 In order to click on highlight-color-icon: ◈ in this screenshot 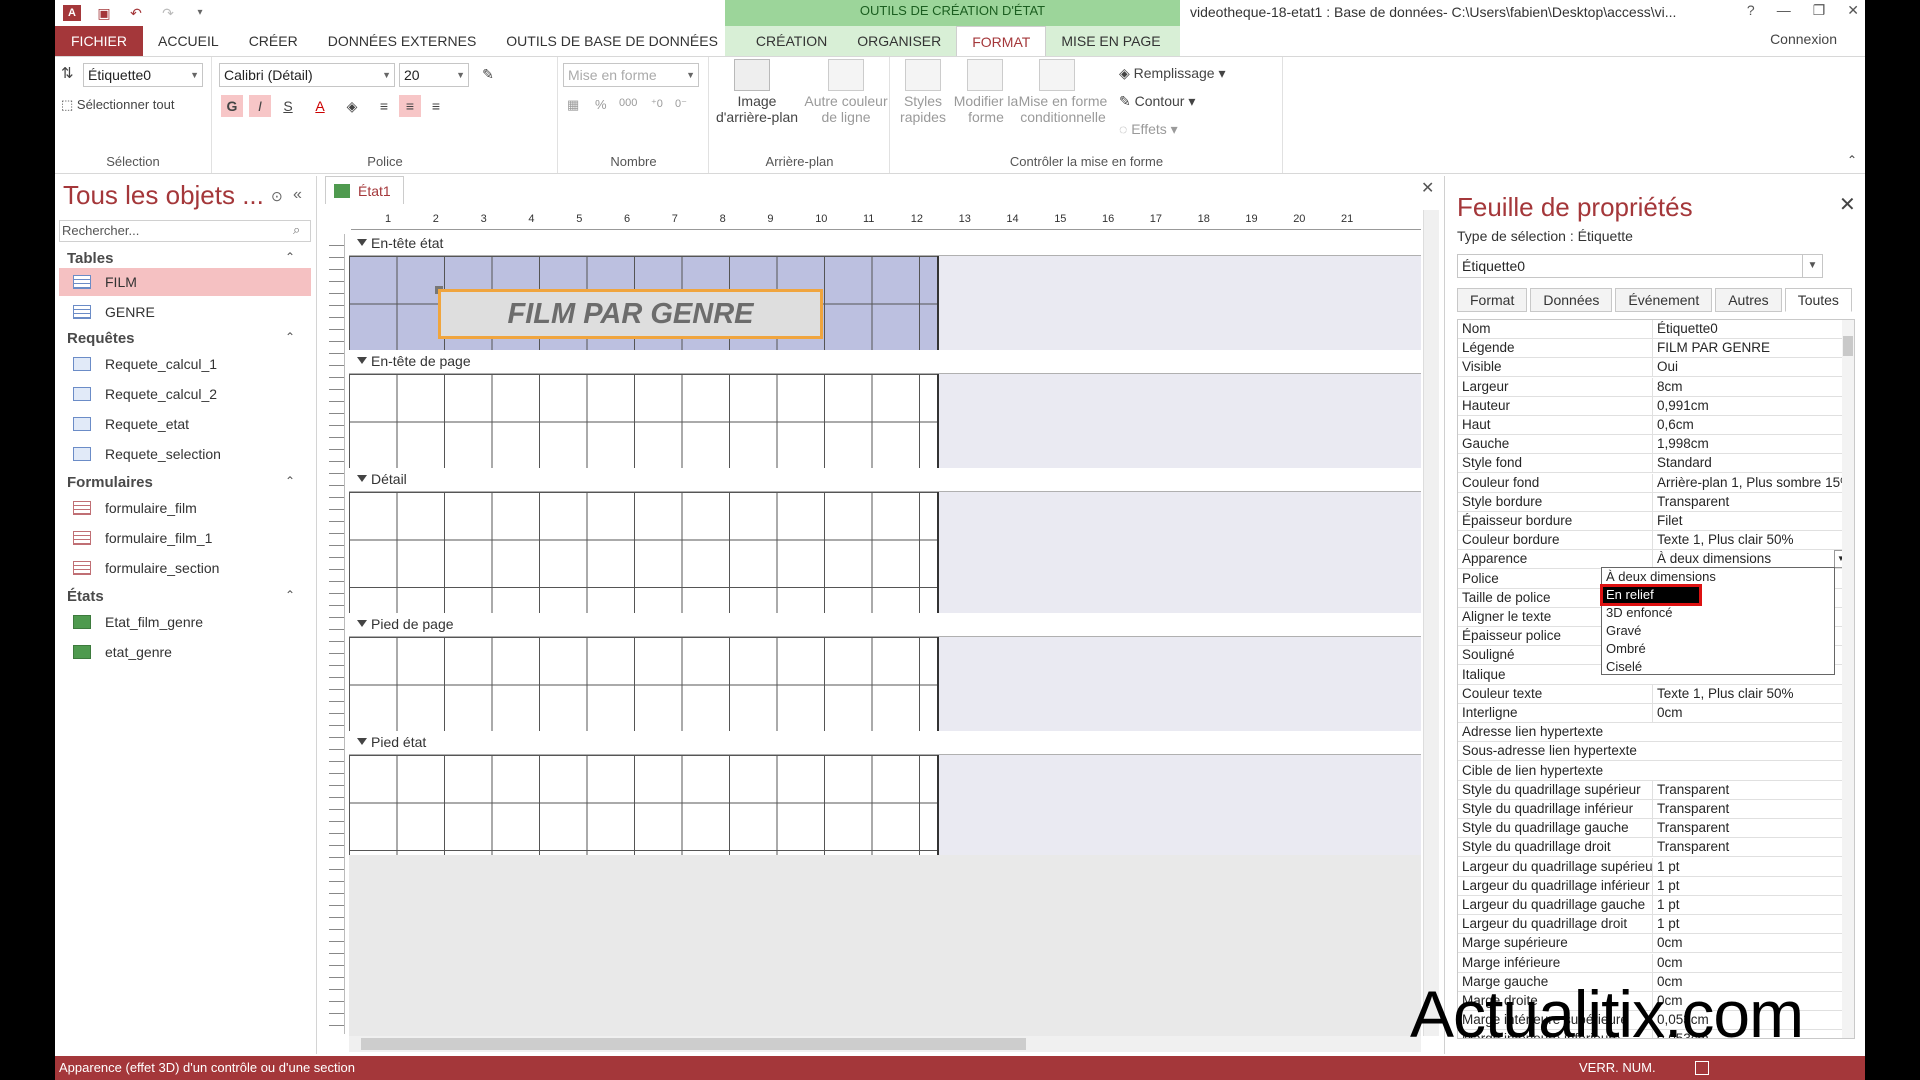, I will do `click(352, 106)`.